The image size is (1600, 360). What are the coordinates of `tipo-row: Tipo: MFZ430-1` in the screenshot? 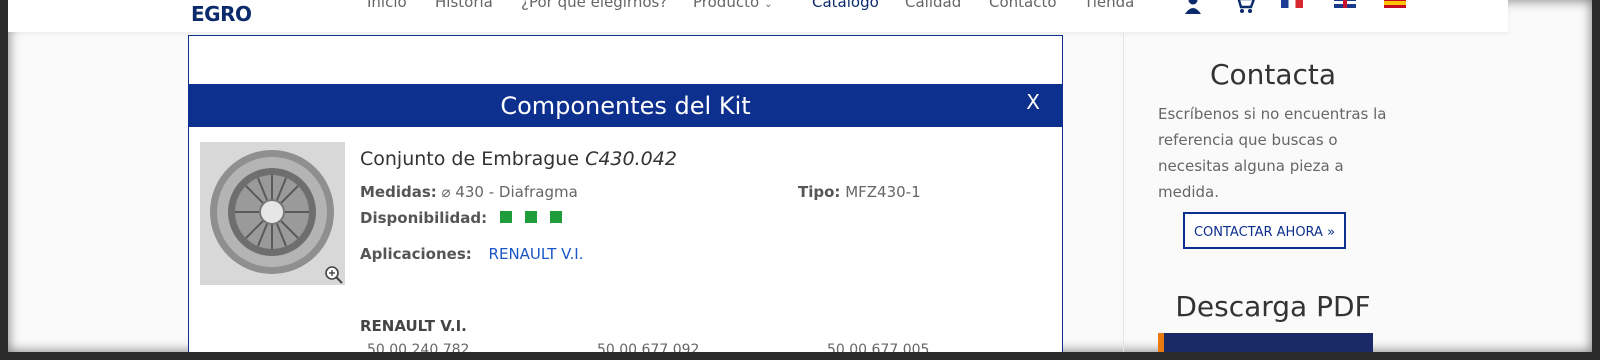 It's located at (859, 192).